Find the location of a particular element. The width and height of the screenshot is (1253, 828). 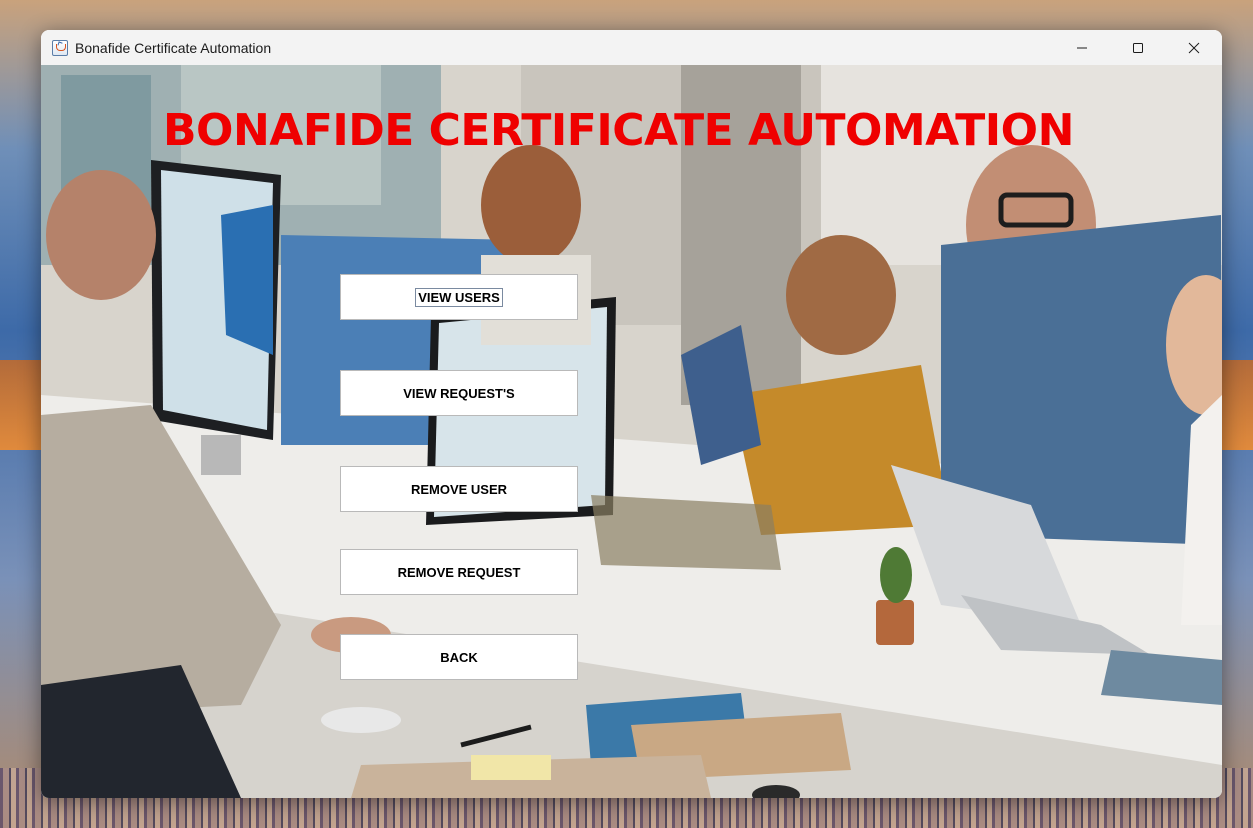

view-users-label: VIEW USERS is located at coordinates (459, 297).